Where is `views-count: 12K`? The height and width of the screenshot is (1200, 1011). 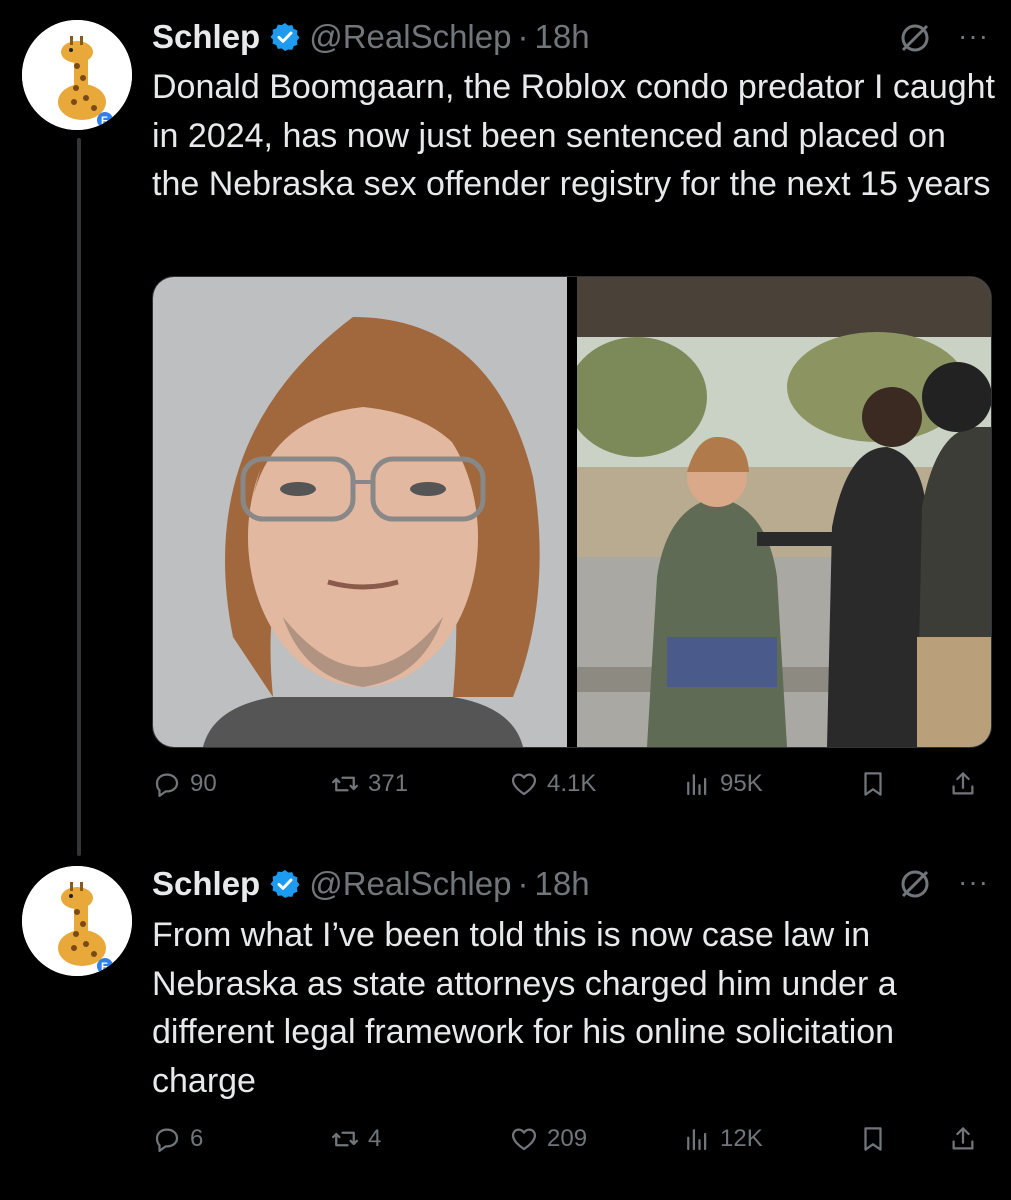 views-count: 12K is located at coordinates (741, 1138).